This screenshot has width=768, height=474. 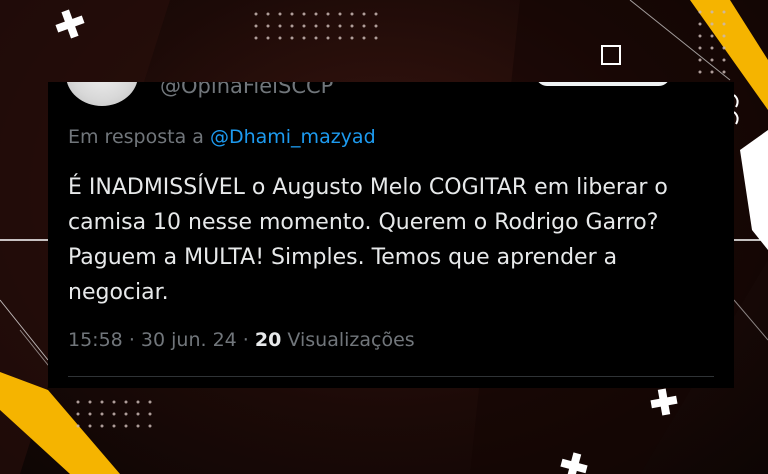 I want to click on dot-grid-top, so click(x=316, y=26).